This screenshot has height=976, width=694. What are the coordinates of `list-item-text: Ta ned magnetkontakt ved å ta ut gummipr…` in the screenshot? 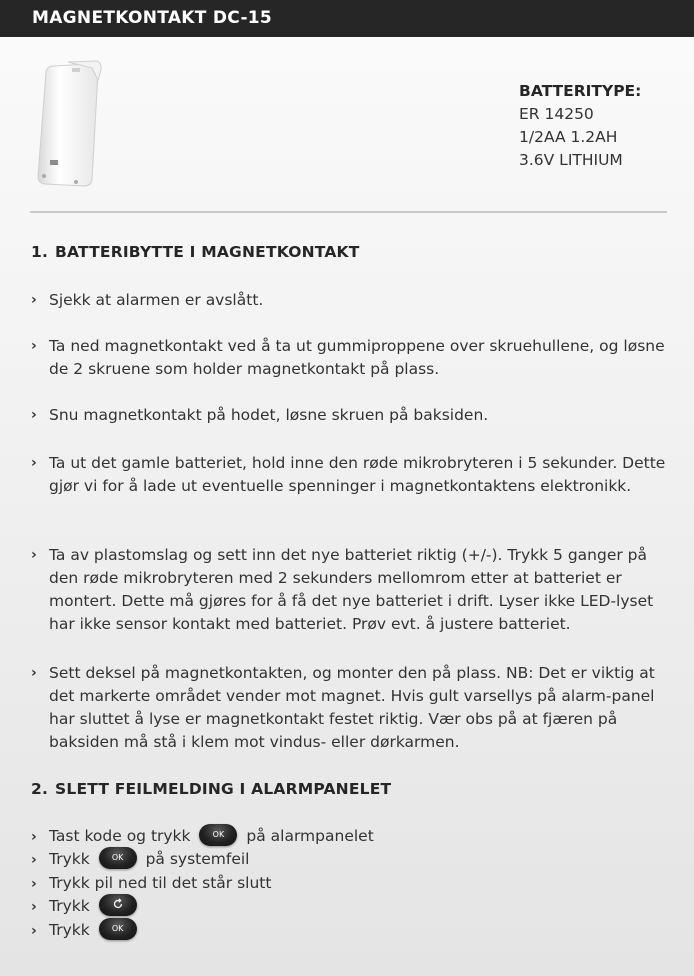 It's located at (357, 357).